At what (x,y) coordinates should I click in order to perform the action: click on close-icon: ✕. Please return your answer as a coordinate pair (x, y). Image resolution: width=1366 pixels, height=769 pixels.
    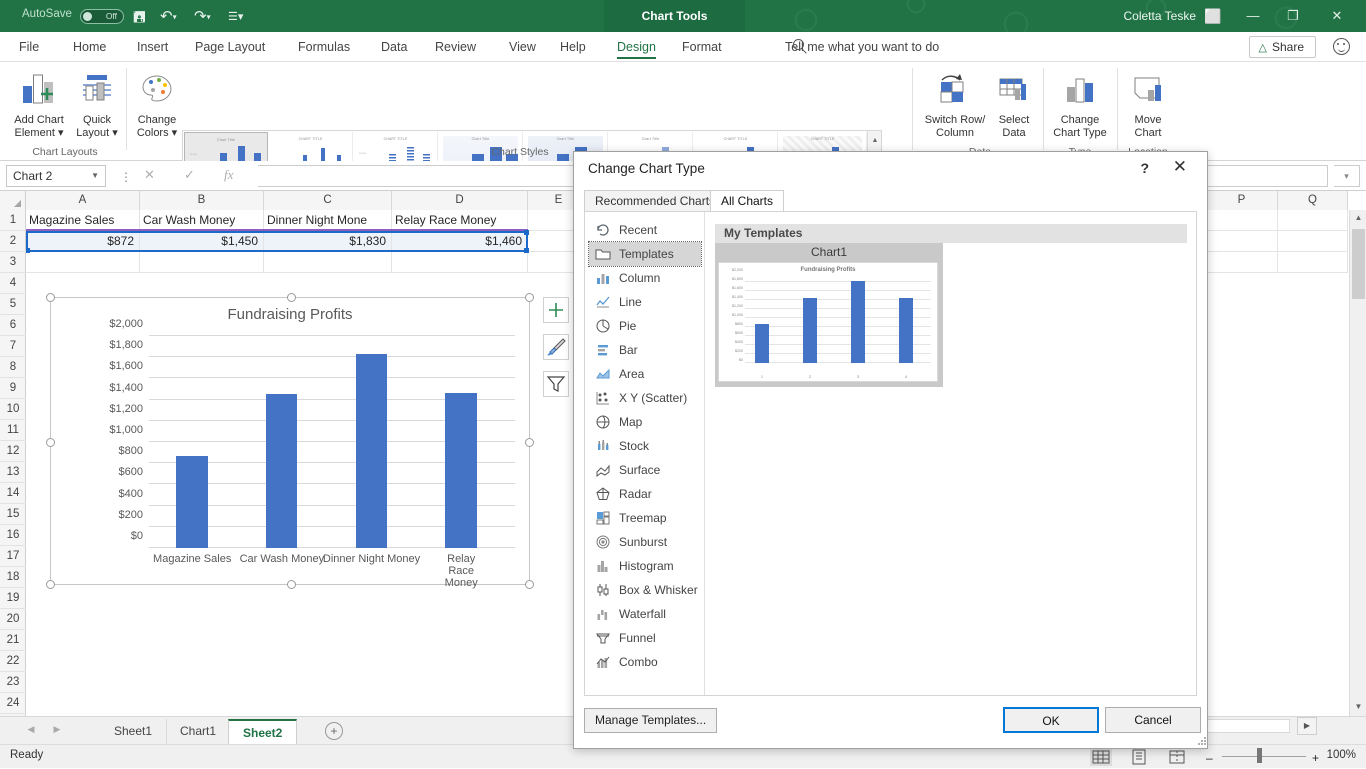
    Looking at the image, I should click on (1337, 16).